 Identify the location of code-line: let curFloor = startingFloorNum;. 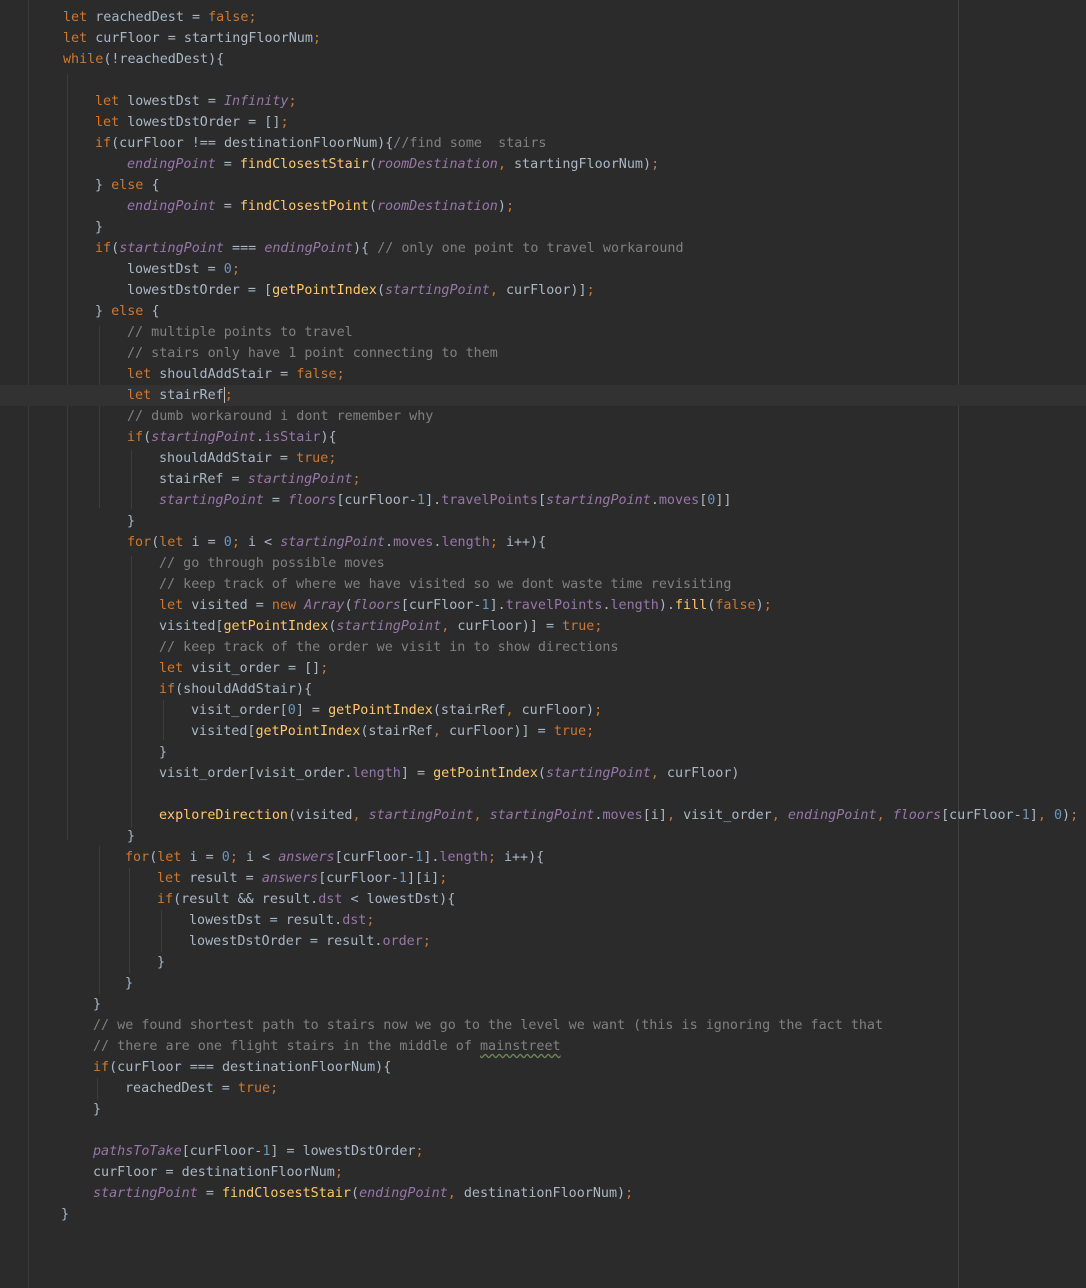
(543, 38).